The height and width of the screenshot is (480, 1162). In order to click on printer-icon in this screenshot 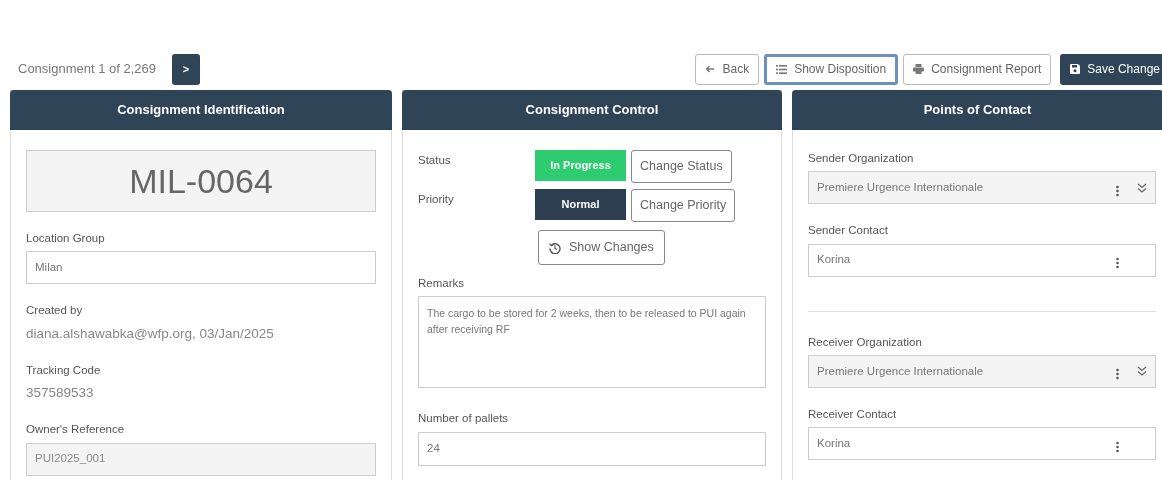, I will do `click(919, 69)`.